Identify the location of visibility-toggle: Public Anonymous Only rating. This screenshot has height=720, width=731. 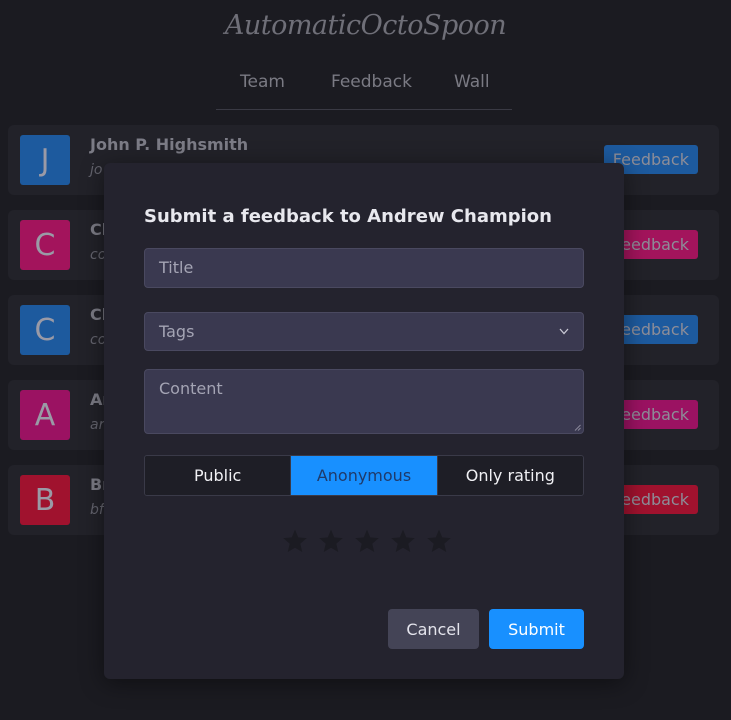
(364, 475).